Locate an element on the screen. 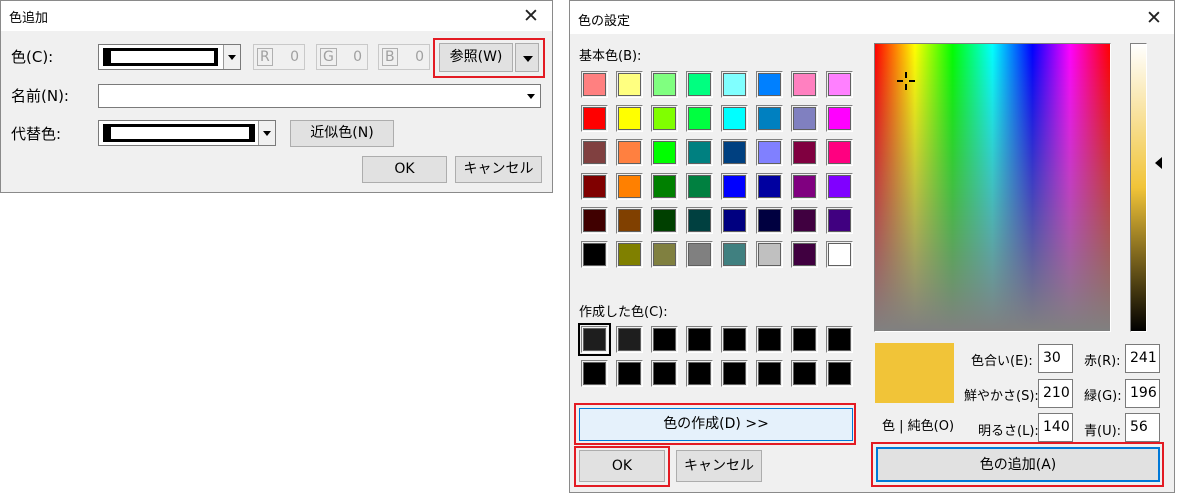 This screenshot has height=495, width=1178. r-label: R is located at coordinates (265, 57).